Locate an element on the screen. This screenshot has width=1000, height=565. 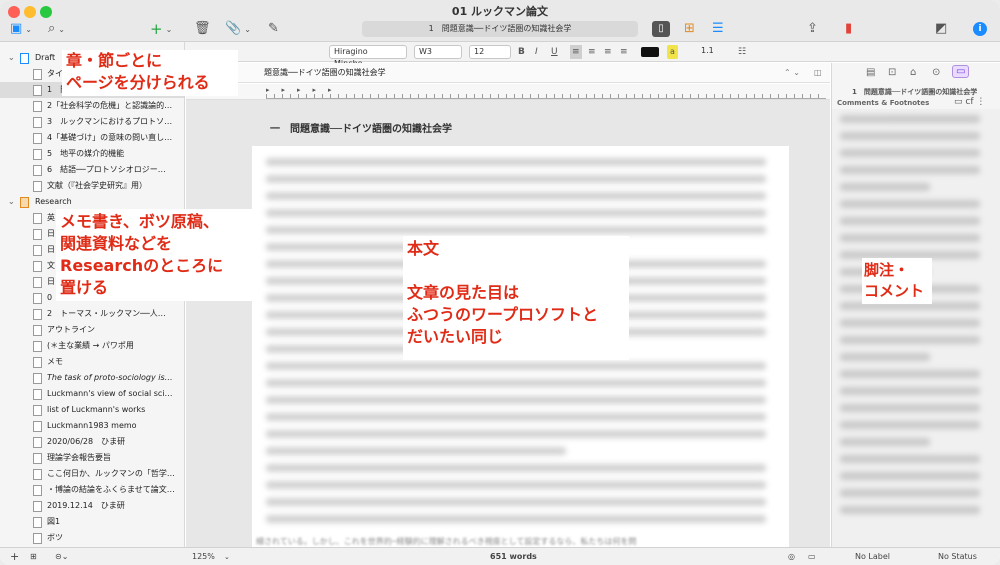
list-icon: ☷ is located at coordinates (742, 52).